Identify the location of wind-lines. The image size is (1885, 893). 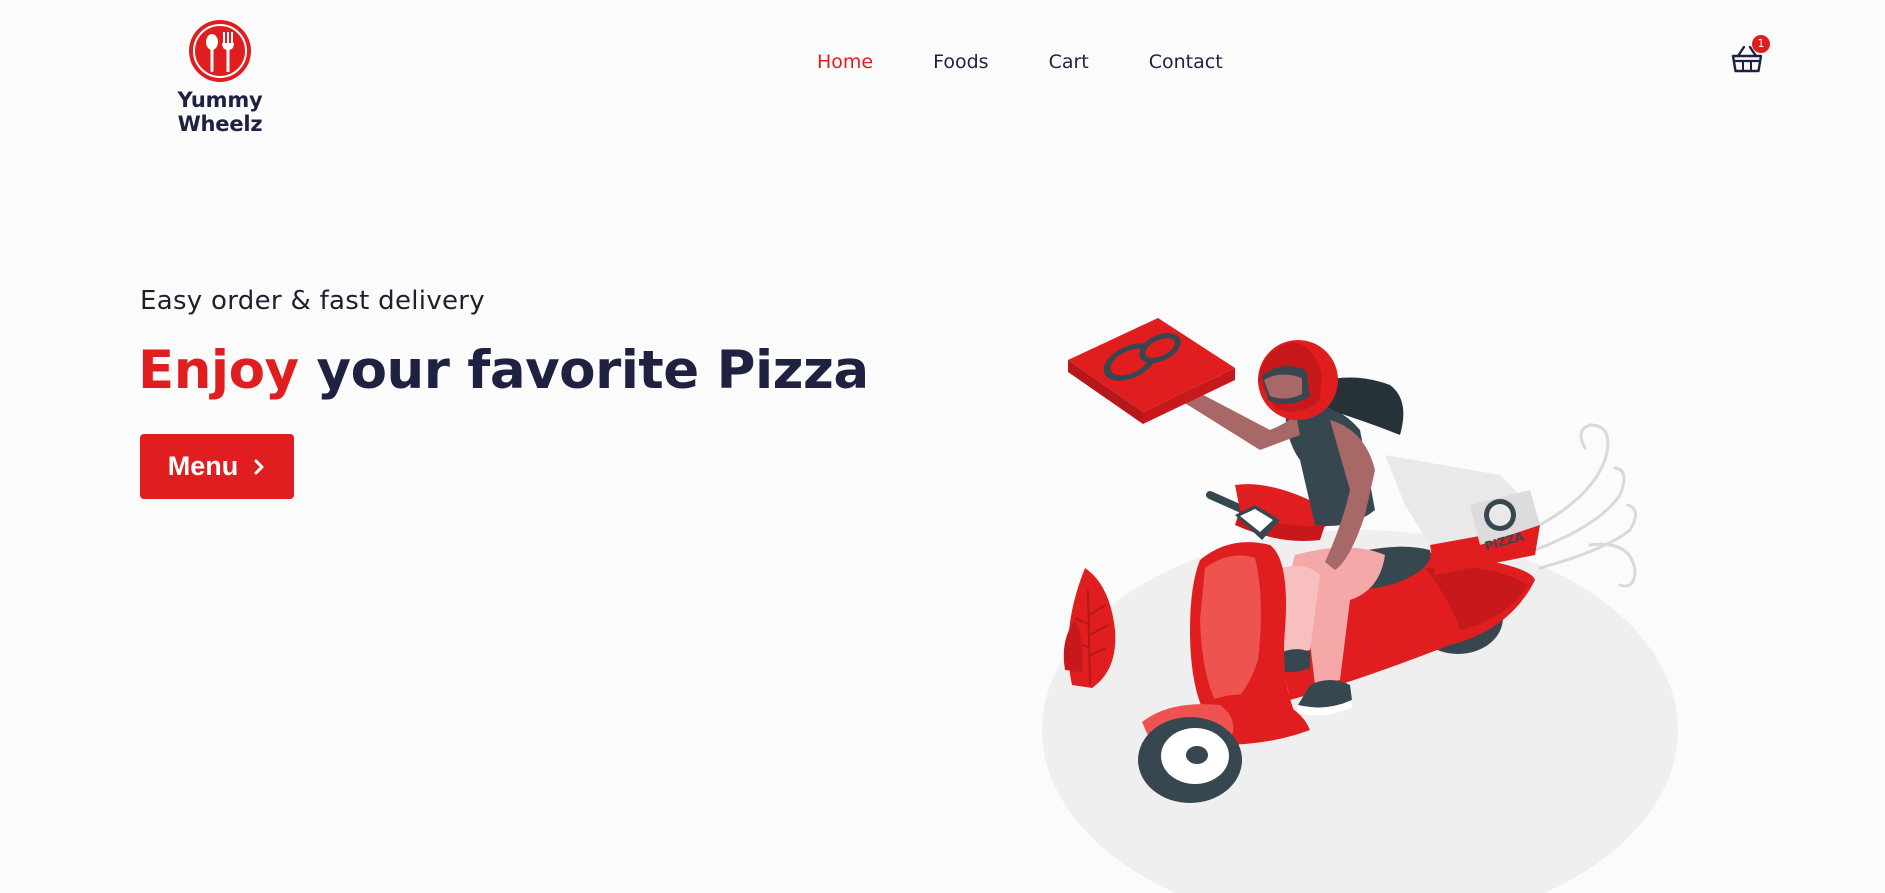
(1582, 505).